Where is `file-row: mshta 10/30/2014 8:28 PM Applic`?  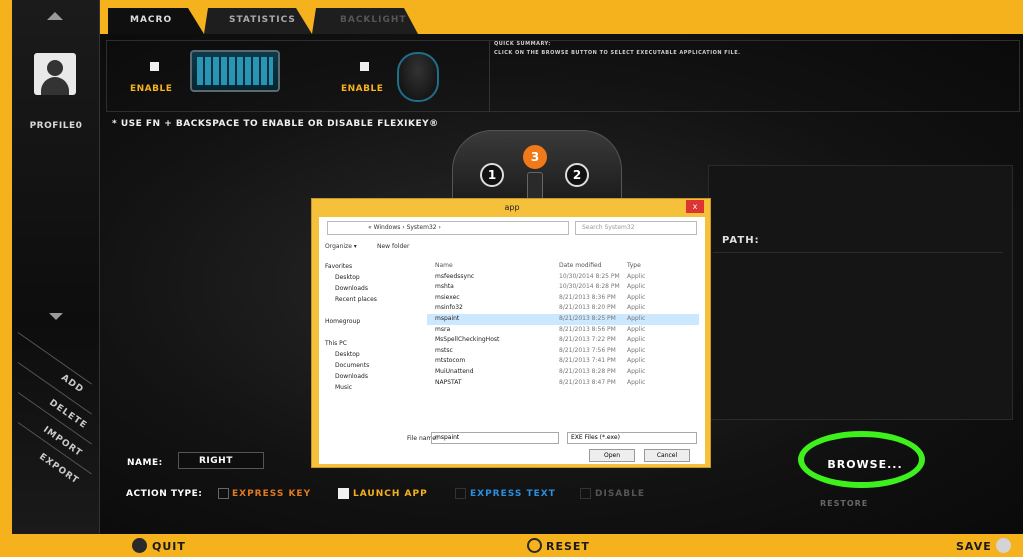
file-row: mshta 10/30/2014 8:28 PM Applic is located at coordinates (563, 287).